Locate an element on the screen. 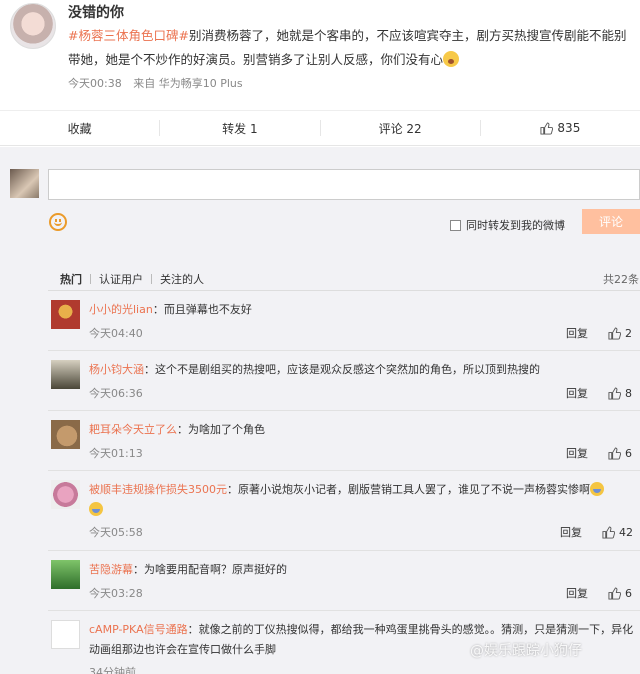 Image resolution: width=640 pixels, height=674 pixels. comment-content: ：为啥要用配音啊？原声挺好的 is located at coordinates (210, 569).